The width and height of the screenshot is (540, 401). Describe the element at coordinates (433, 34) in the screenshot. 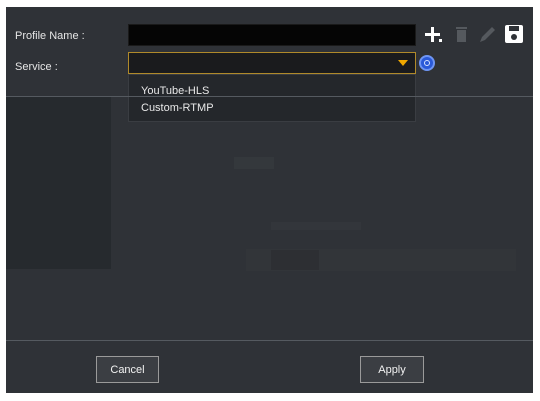

I see `add-icon` at that location.